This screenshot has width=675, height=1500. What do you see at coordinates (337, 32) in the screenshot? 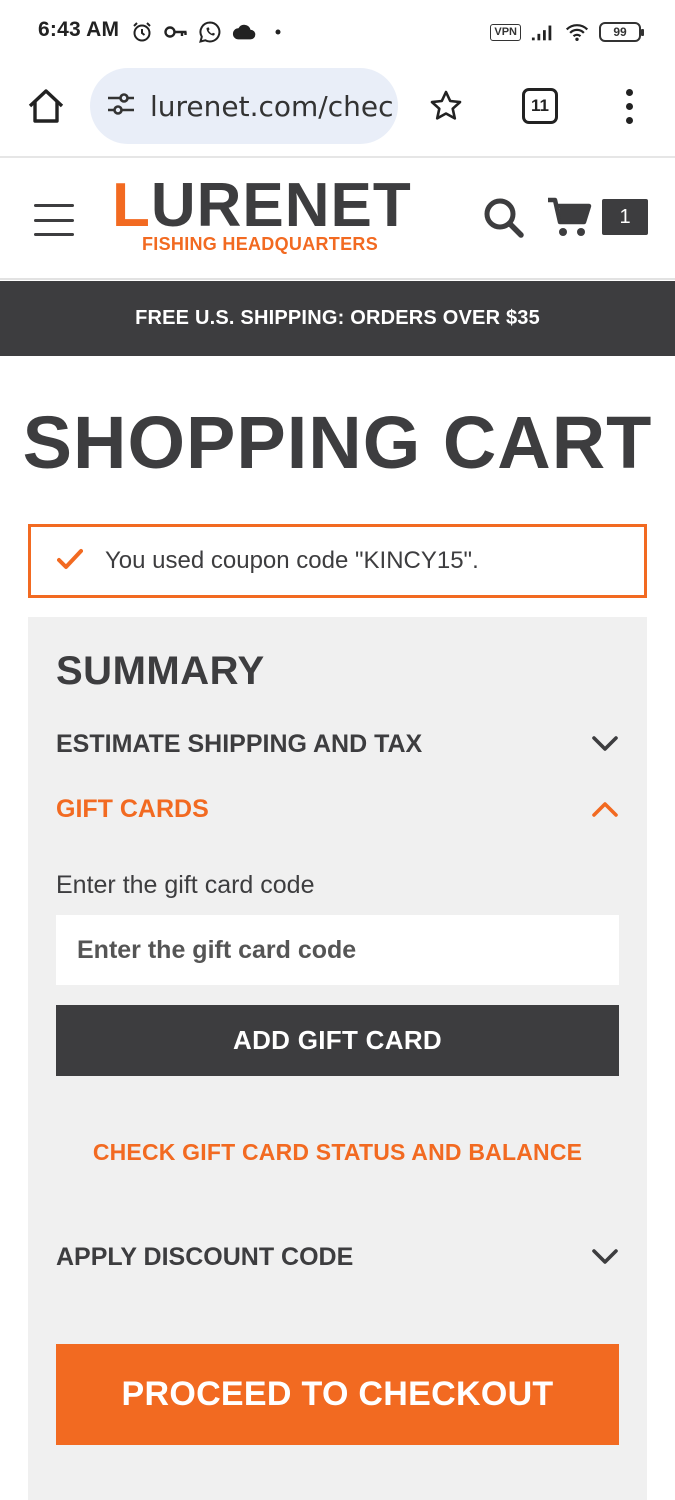
I see `status-bar: 6:43 AM VPN 99` at bounding box center [337, 32].